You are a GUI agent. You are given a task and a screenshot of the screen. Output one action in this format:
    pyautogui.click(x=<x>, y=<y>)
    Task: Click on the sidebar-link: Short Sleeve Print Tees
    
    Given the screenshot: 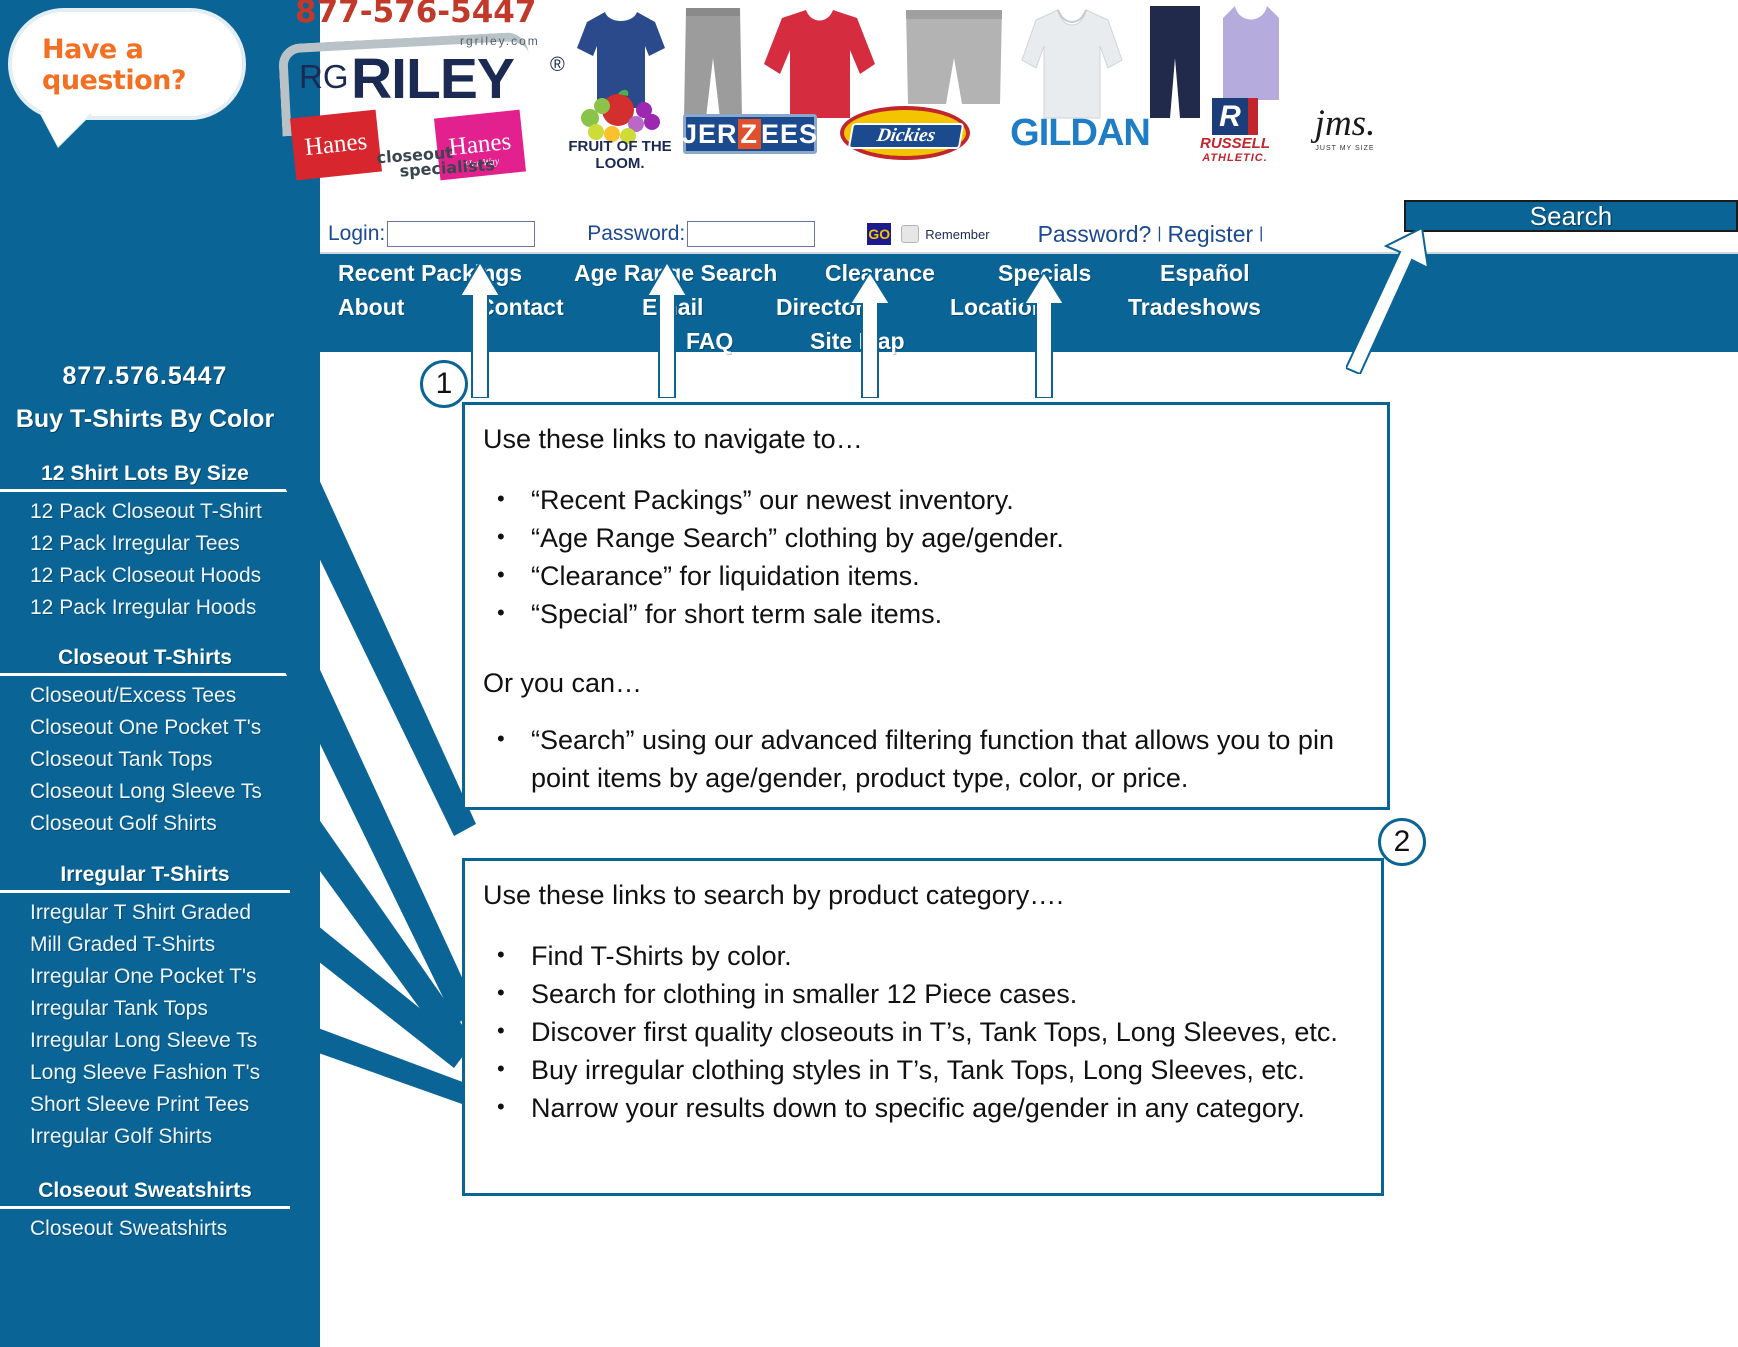 What is the action you would take?
    pyautogui.click(x=145, y=1105)
    